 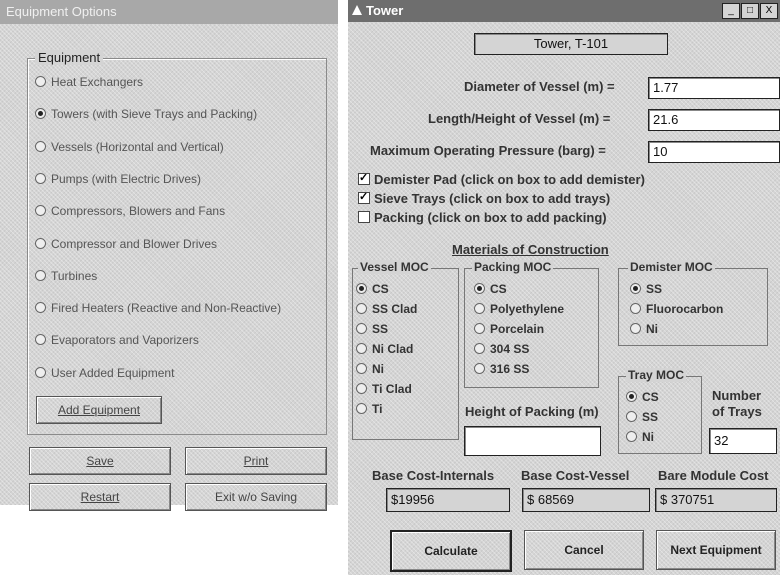 I want to click on print-button: Print, so click(x=256, y=461).